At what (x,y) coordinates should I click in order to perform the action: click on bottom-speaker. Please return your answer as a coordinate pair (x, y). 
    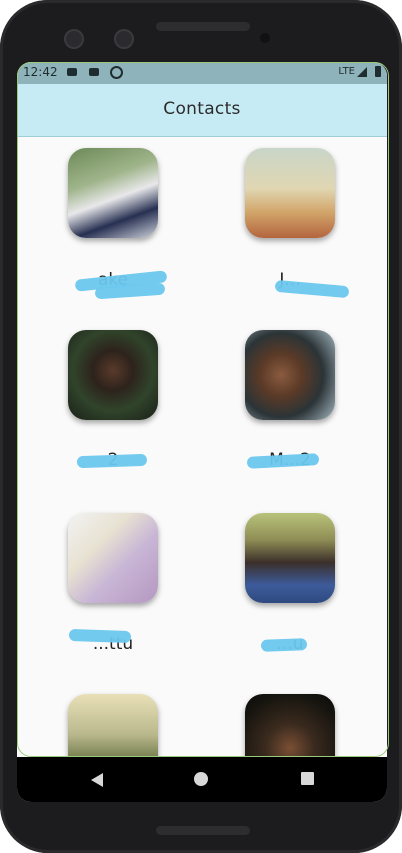
    Looking at the image, I should click on (203, 830).